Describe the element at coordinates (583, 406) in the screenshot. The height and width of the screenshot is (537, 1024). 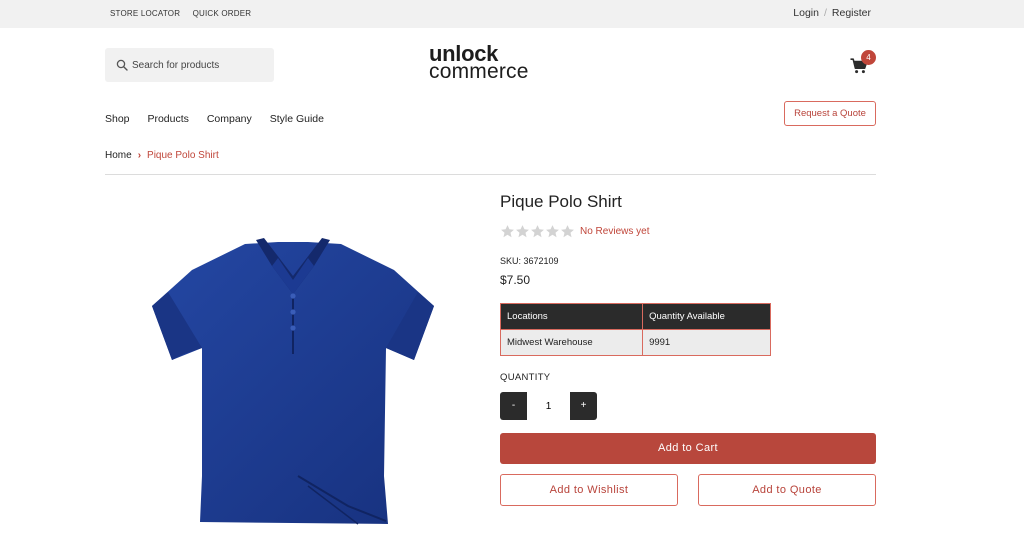
I see `increase-quantity-button: +` at that location.